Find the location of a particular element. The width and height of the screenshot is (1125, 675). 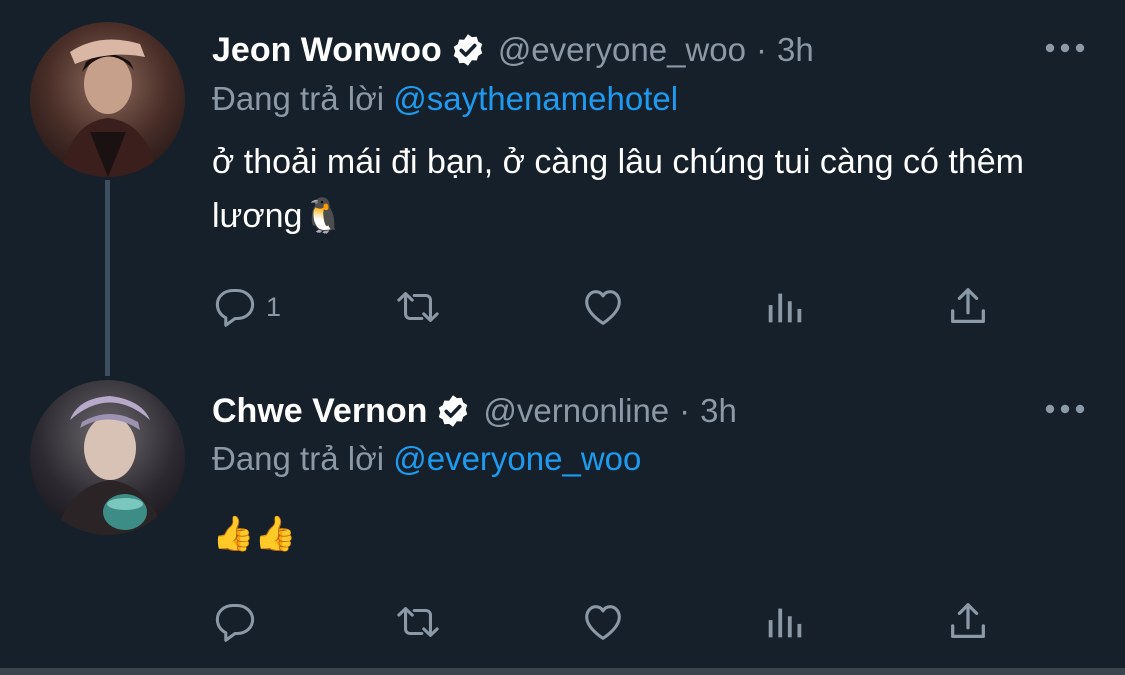

user-handle: @vernonline is located at coordinates (576, 411).